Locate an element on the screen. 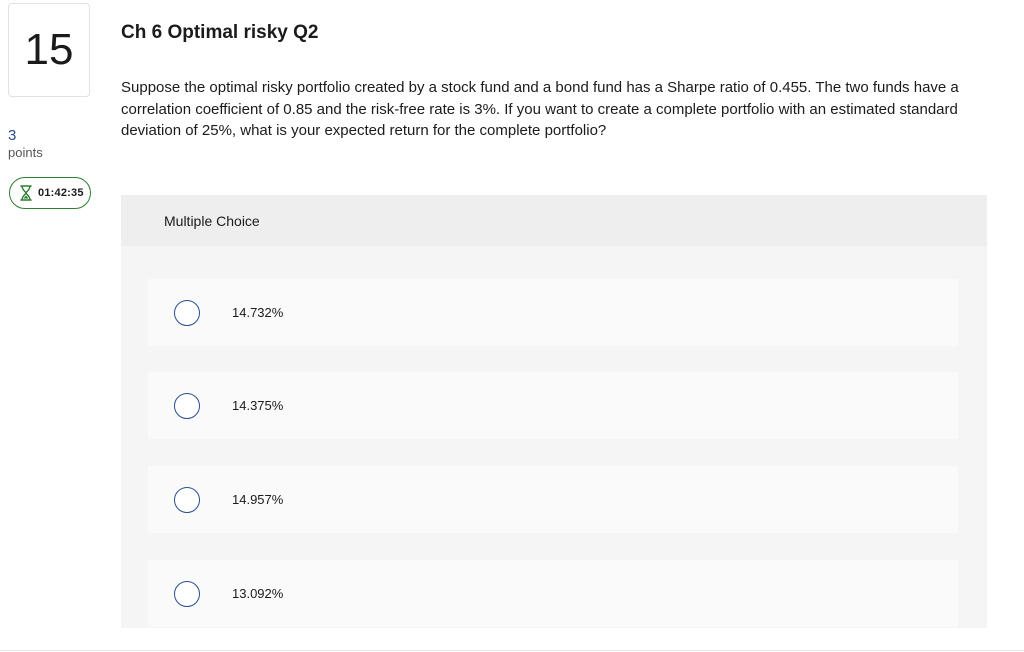  points-value: 3 is located at coordinates (12, 135).